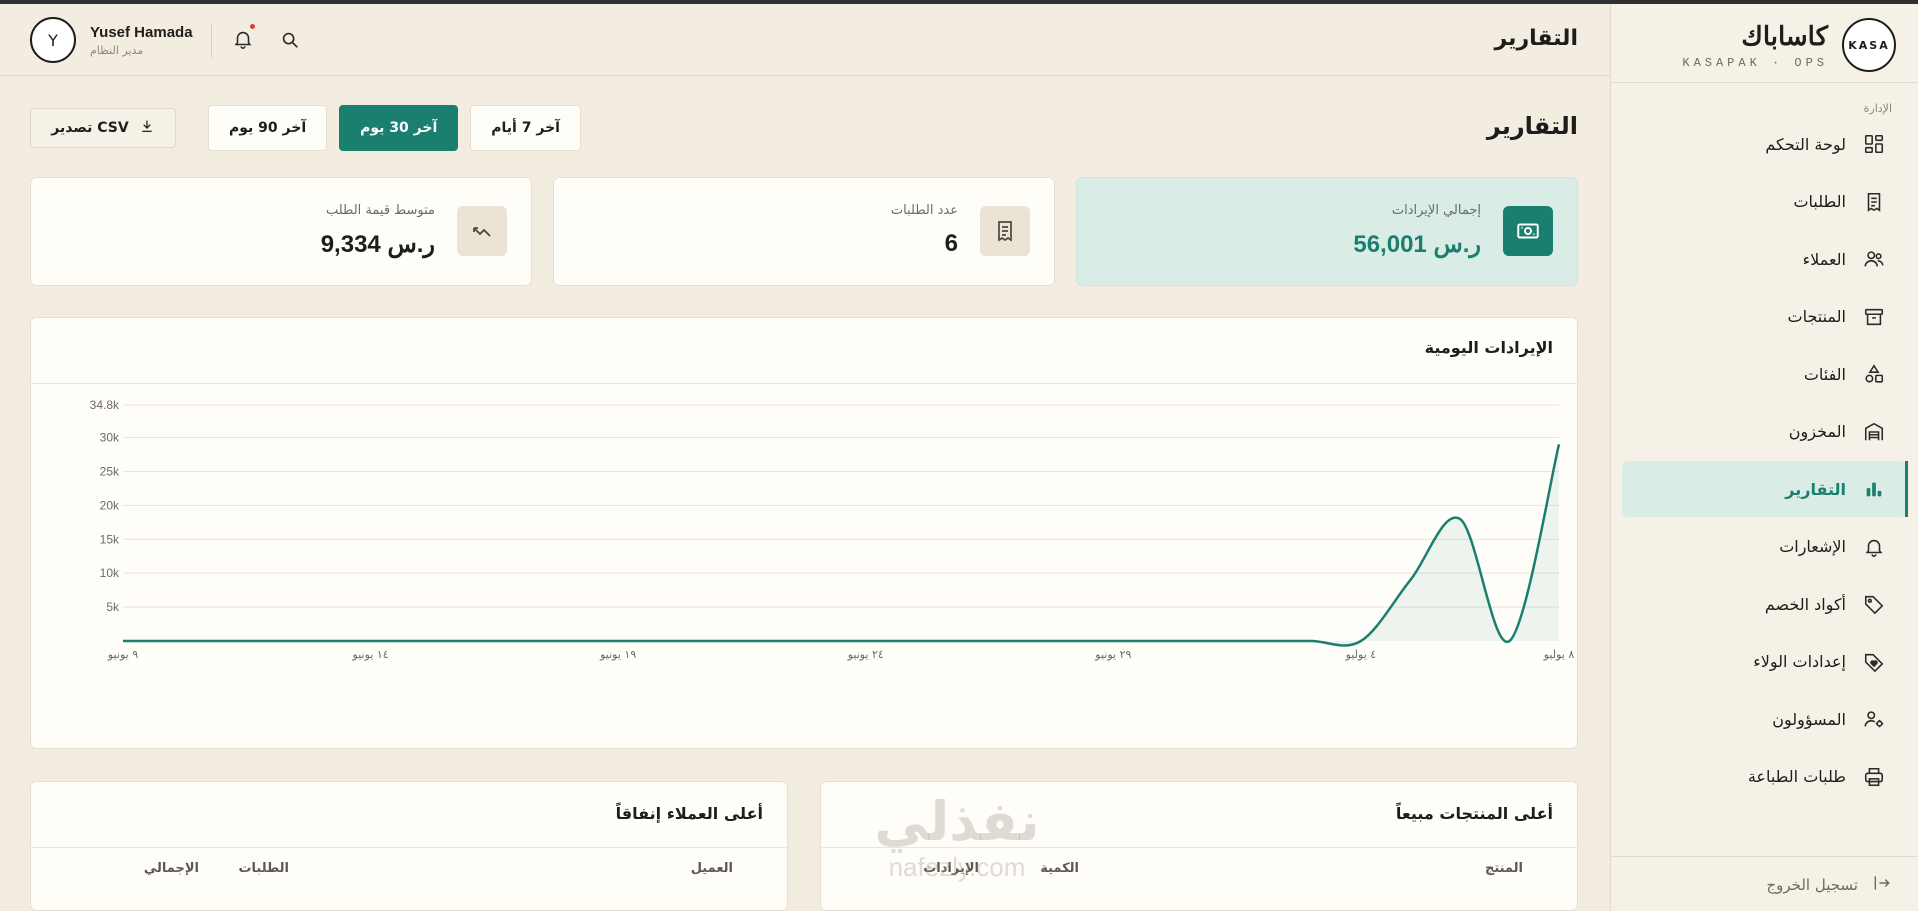 The height and width of the screenshot is (911, 1918). I want to click on avatar: Y, so click(53, 40).